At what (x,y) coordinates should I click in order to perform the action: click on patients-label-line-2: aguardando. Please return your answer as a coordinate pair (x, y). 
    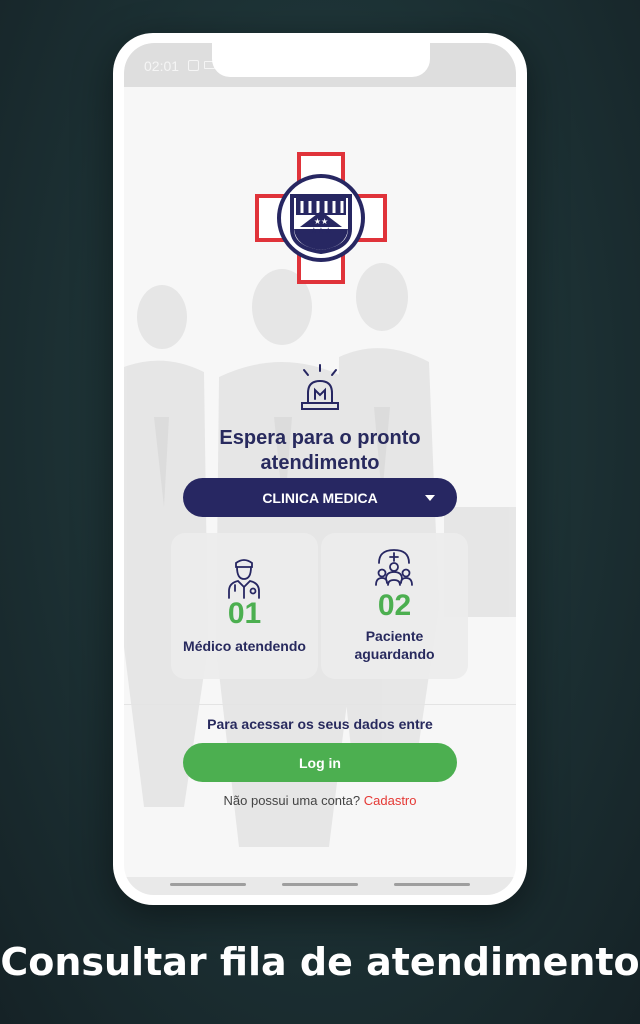
    Looking at the image, I should click on (394, 654).